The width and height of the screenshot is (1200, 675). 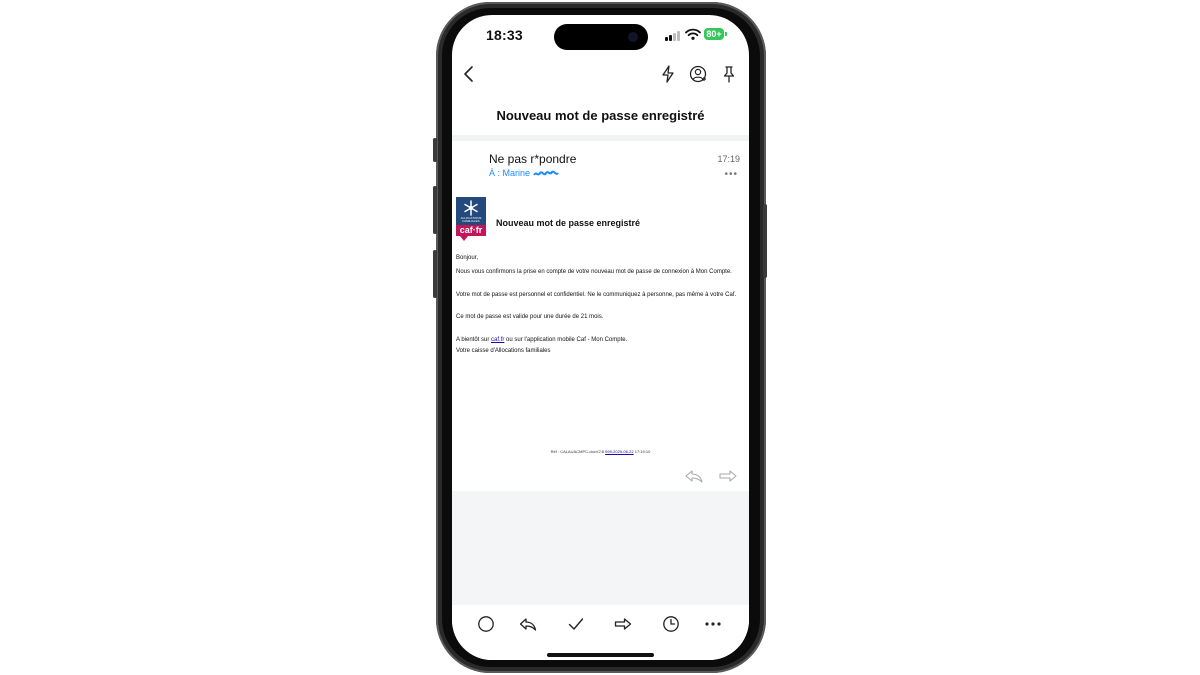 I want to click on checkmark-icon, so click(x=576, y=624).